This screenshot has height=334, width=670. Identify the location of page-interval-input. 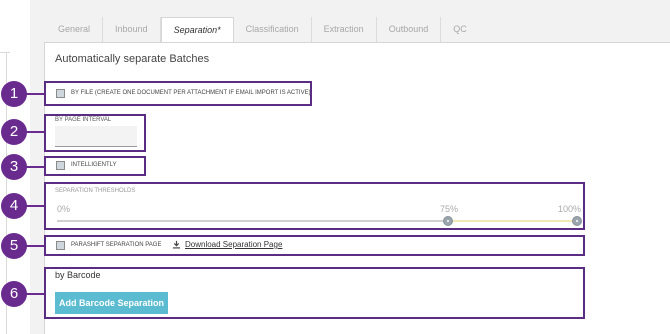
(96, 136).